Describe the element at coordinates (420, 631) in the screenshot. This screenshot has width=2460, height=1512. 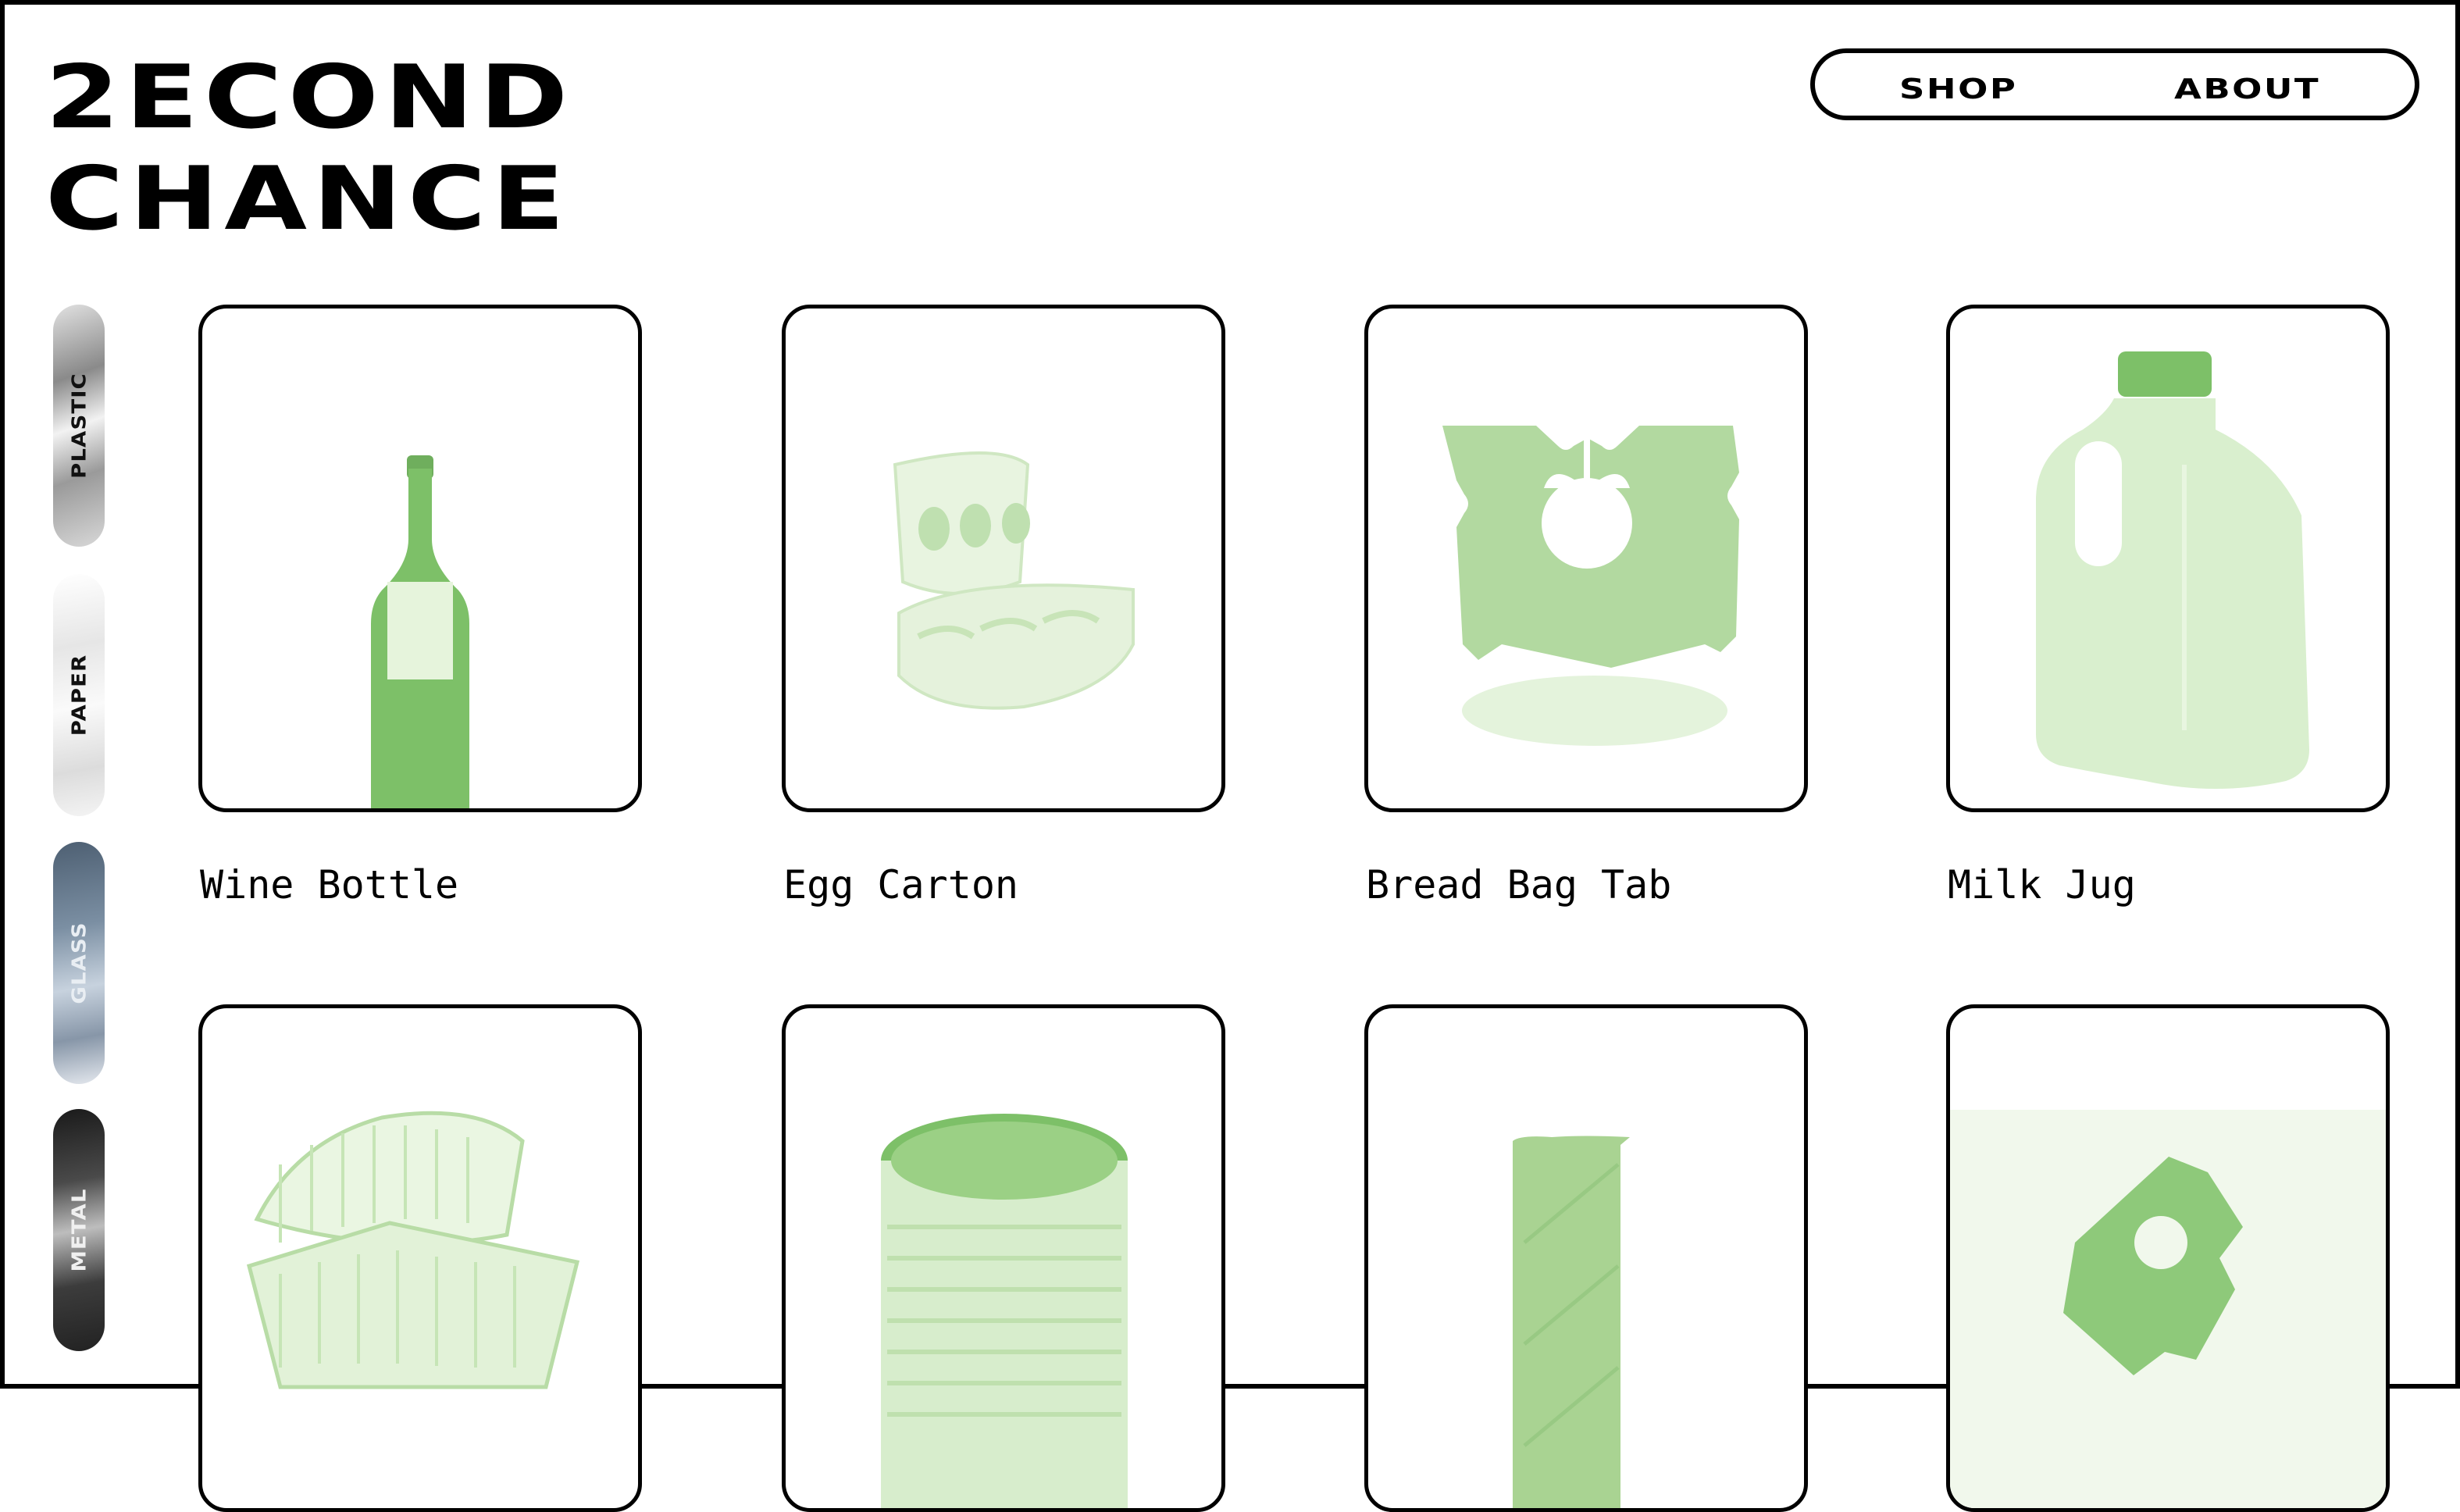
I see `wine-bottle-icon` at that location.